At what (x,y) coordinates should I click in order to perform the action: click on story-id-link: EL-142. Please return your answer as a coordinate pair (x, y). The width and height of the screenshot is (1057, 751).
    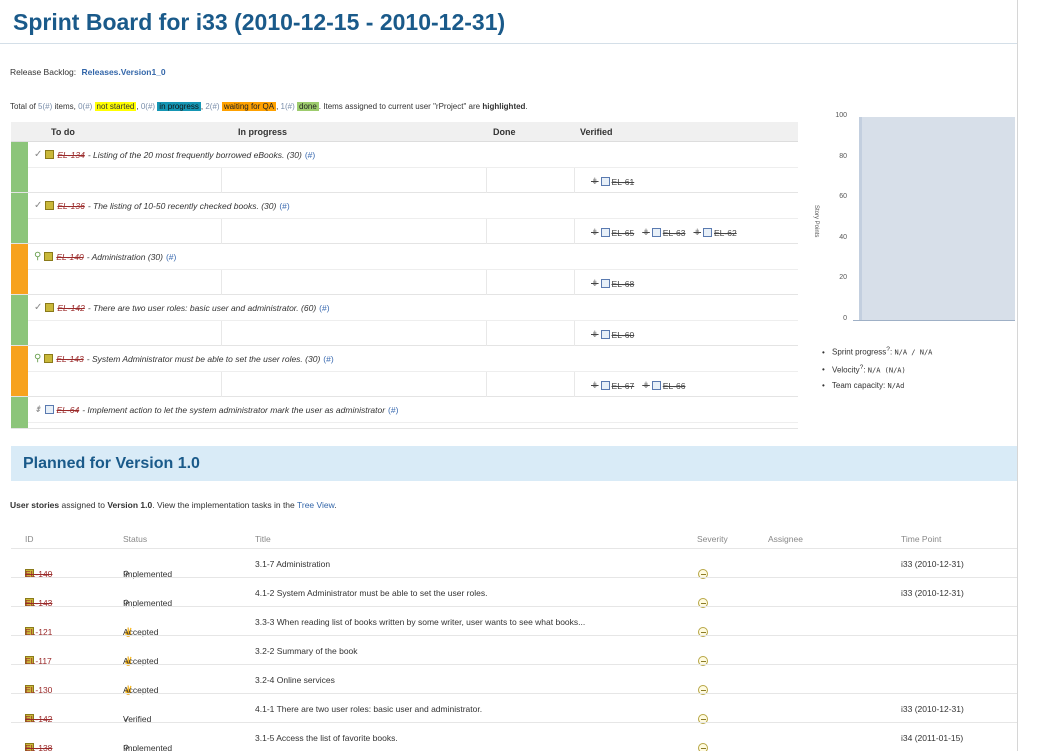
    Looking at the image, I should click on (70, 308).